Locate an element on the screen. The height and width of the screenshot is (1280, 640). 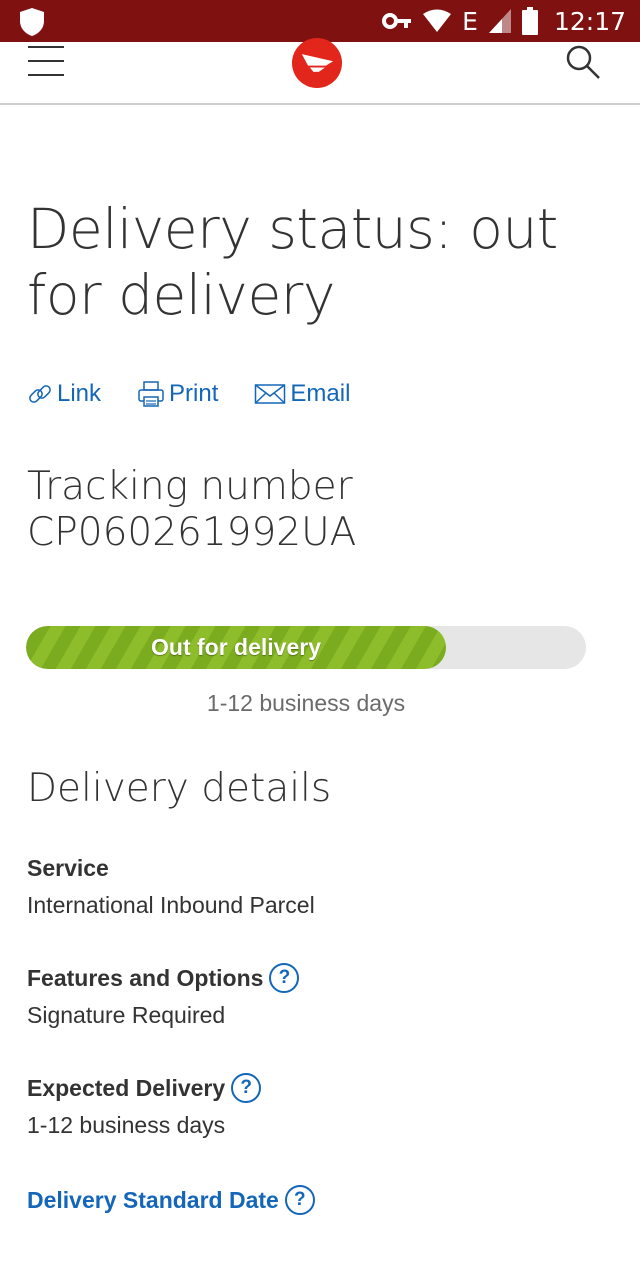
app-header is located at coordinates (320, 71).